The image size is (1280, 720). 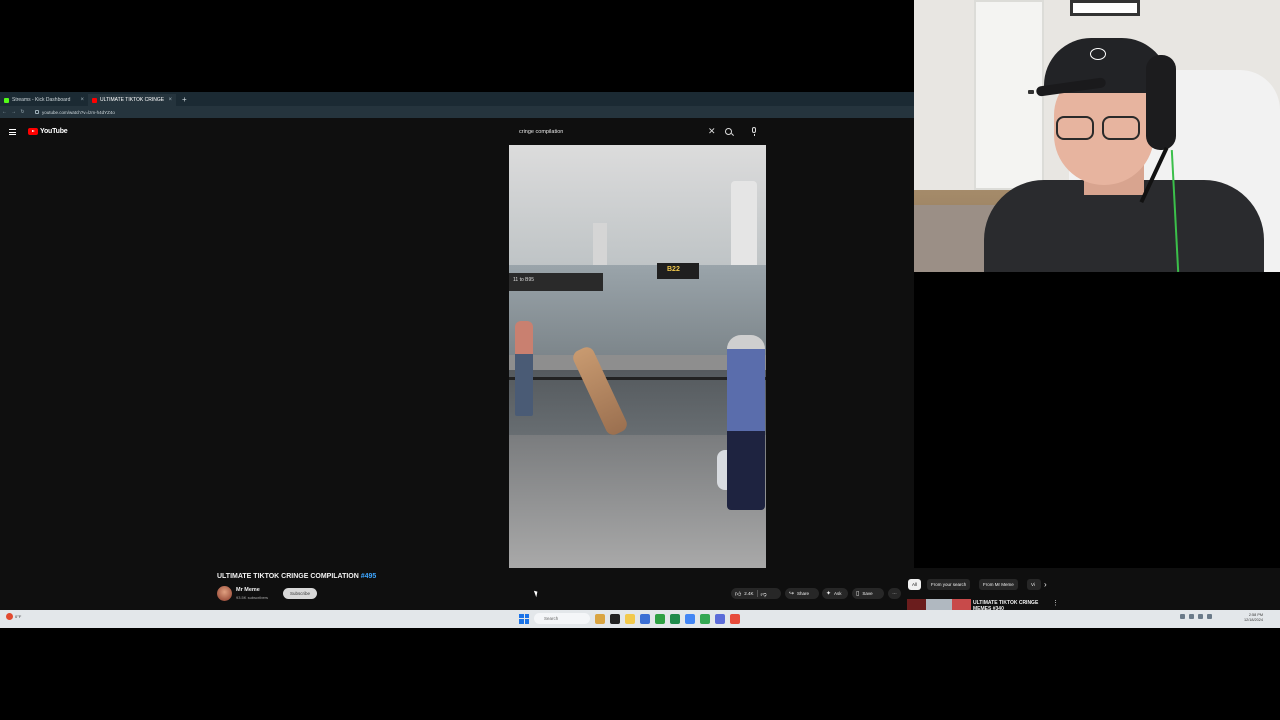 What do you see at coordinates (22, 112) in the screenshot?
I see `reload-button: ↻` at bounding box center [22, 112].